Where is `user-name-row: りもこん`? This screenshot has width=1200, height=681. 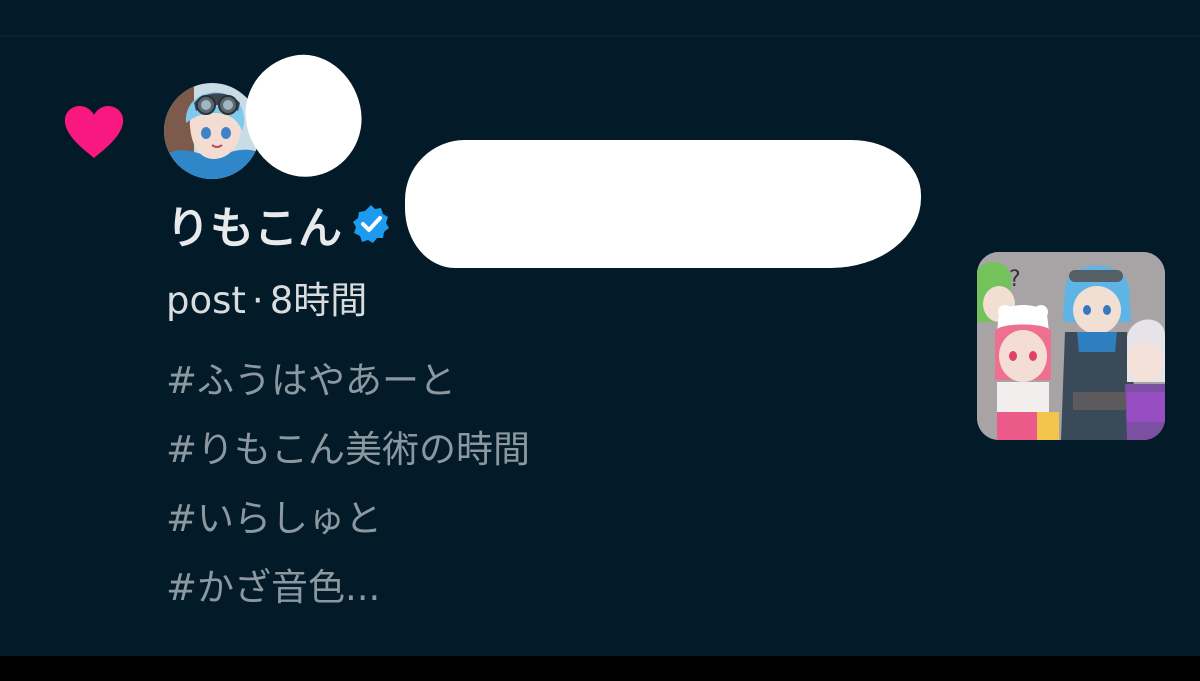
user-name-row: りもこん is located at coordinates (279, 224).